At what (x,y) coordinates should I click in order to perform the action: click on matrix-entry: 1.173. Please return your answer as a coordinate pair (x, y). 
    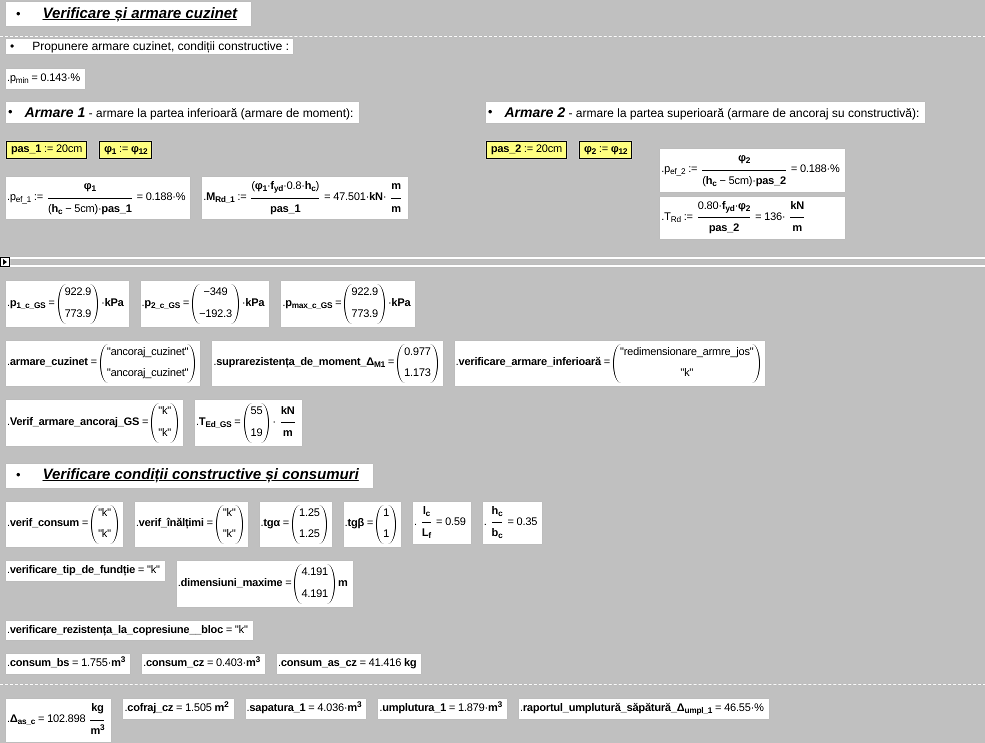
    Looking at the image, I should click on (417, 374).